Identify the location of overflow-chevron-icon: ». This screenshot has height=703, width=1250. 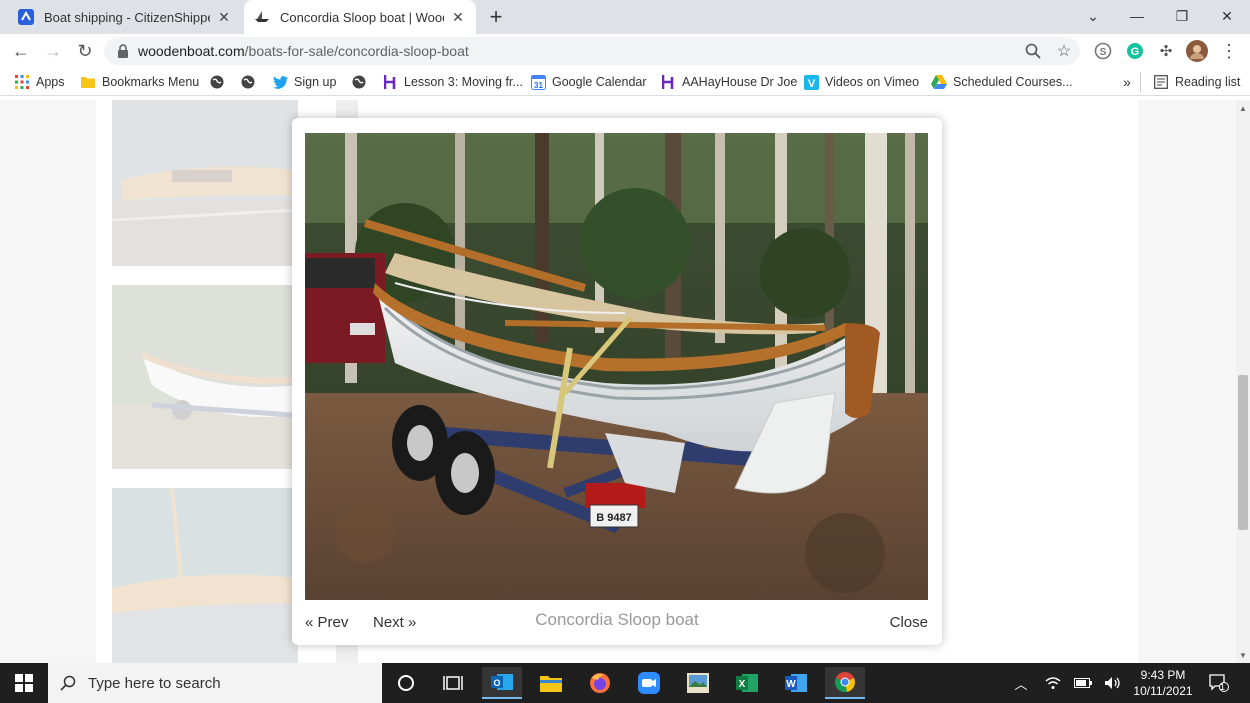
(1127, 82).